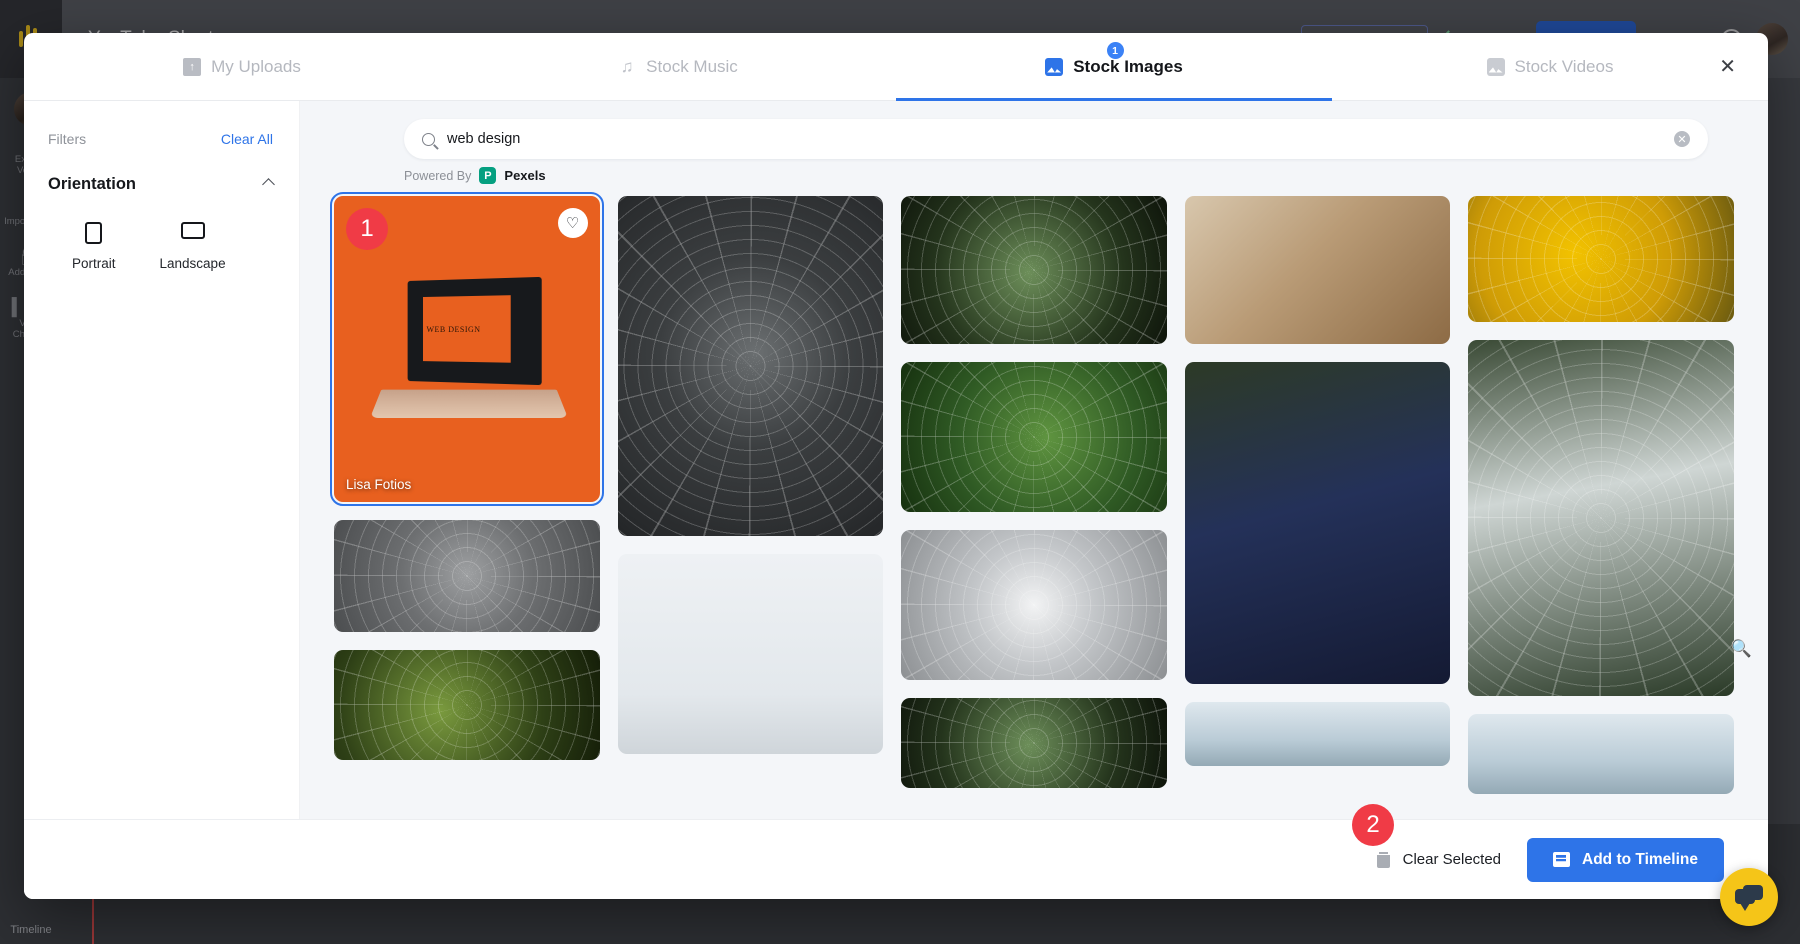 This screenshot has height=944, width=1800. Describe the element at coordinates (525, 175) in the screenshot. I see `provider-name: Pexels` at that location.